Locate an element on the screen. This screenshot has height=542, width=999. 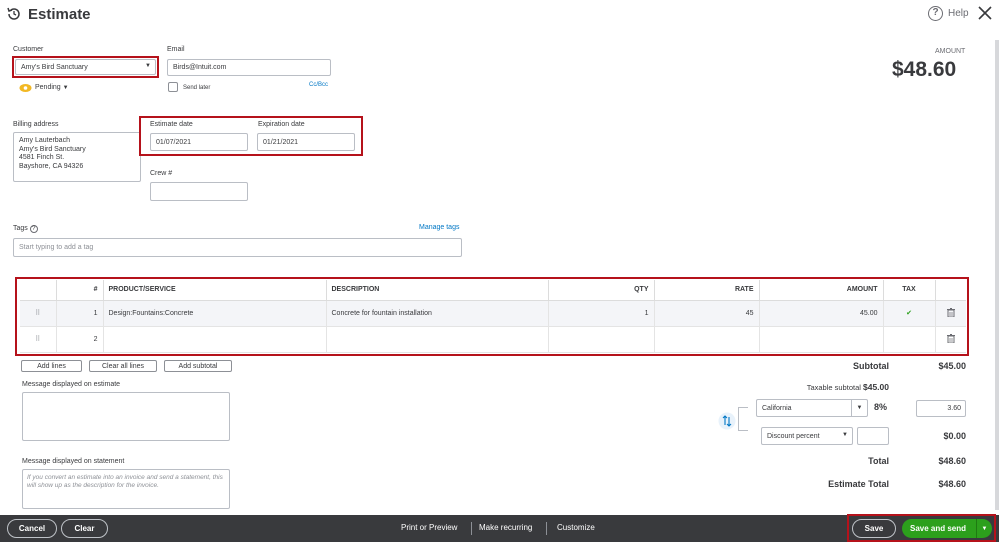
col-qty: QTY is located at coordinates (601, 290).